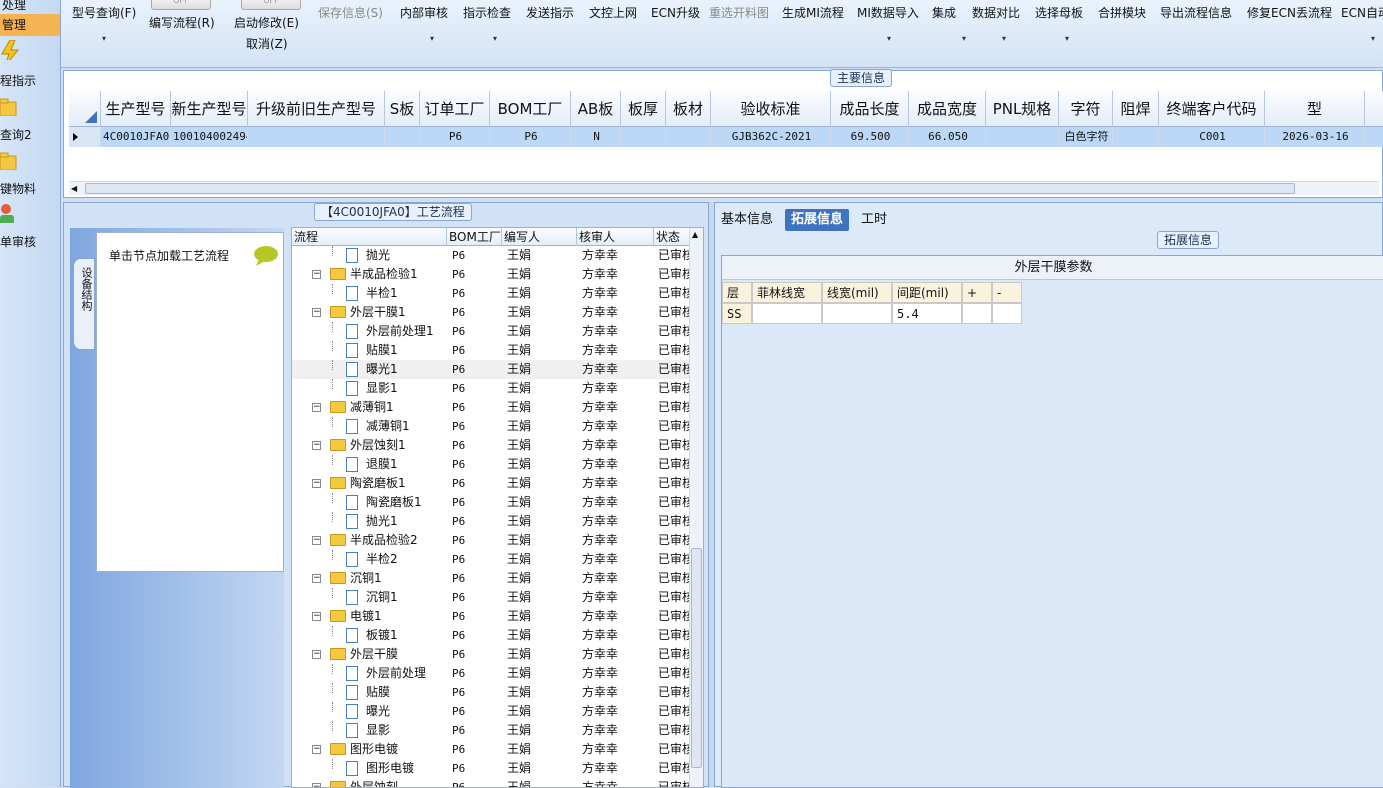 This screenshot has height=788, width=1383. What do you see at coordinates (1362, 12) in the screenshot?
I see `toolbar-button: ECN自动` at bounding box center [1362, 12].